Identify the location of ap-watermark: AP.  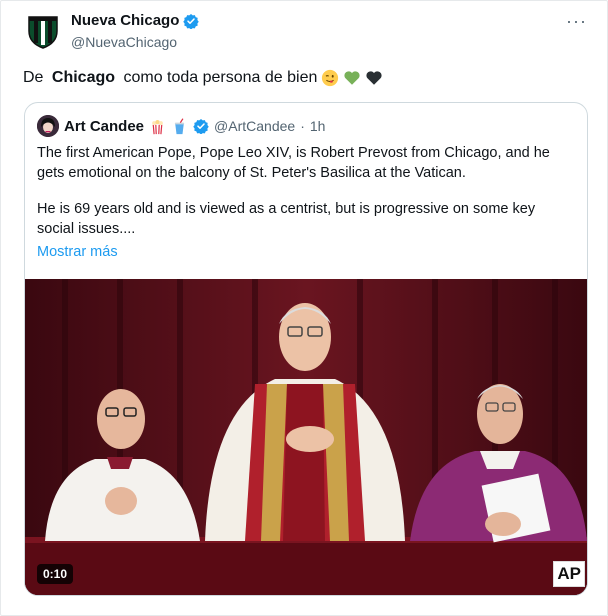
(569, 574).